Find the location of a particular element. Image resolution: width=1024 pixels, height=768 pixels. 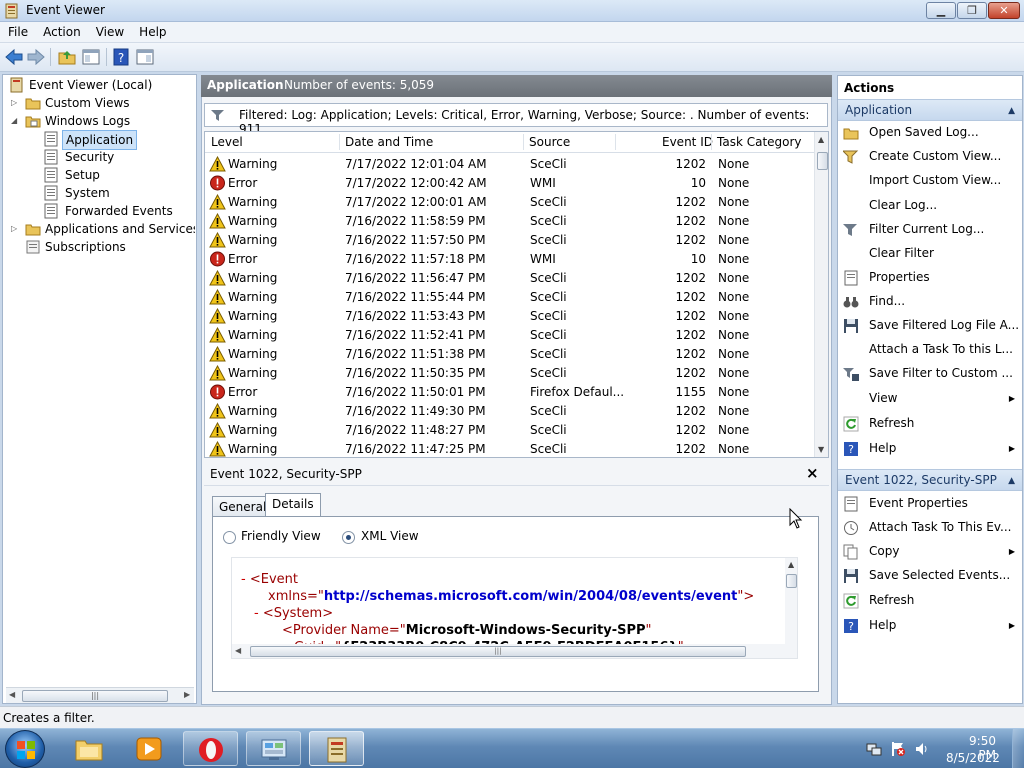

actions-section-application: Application ▲ is located at coordinates (930, 110).